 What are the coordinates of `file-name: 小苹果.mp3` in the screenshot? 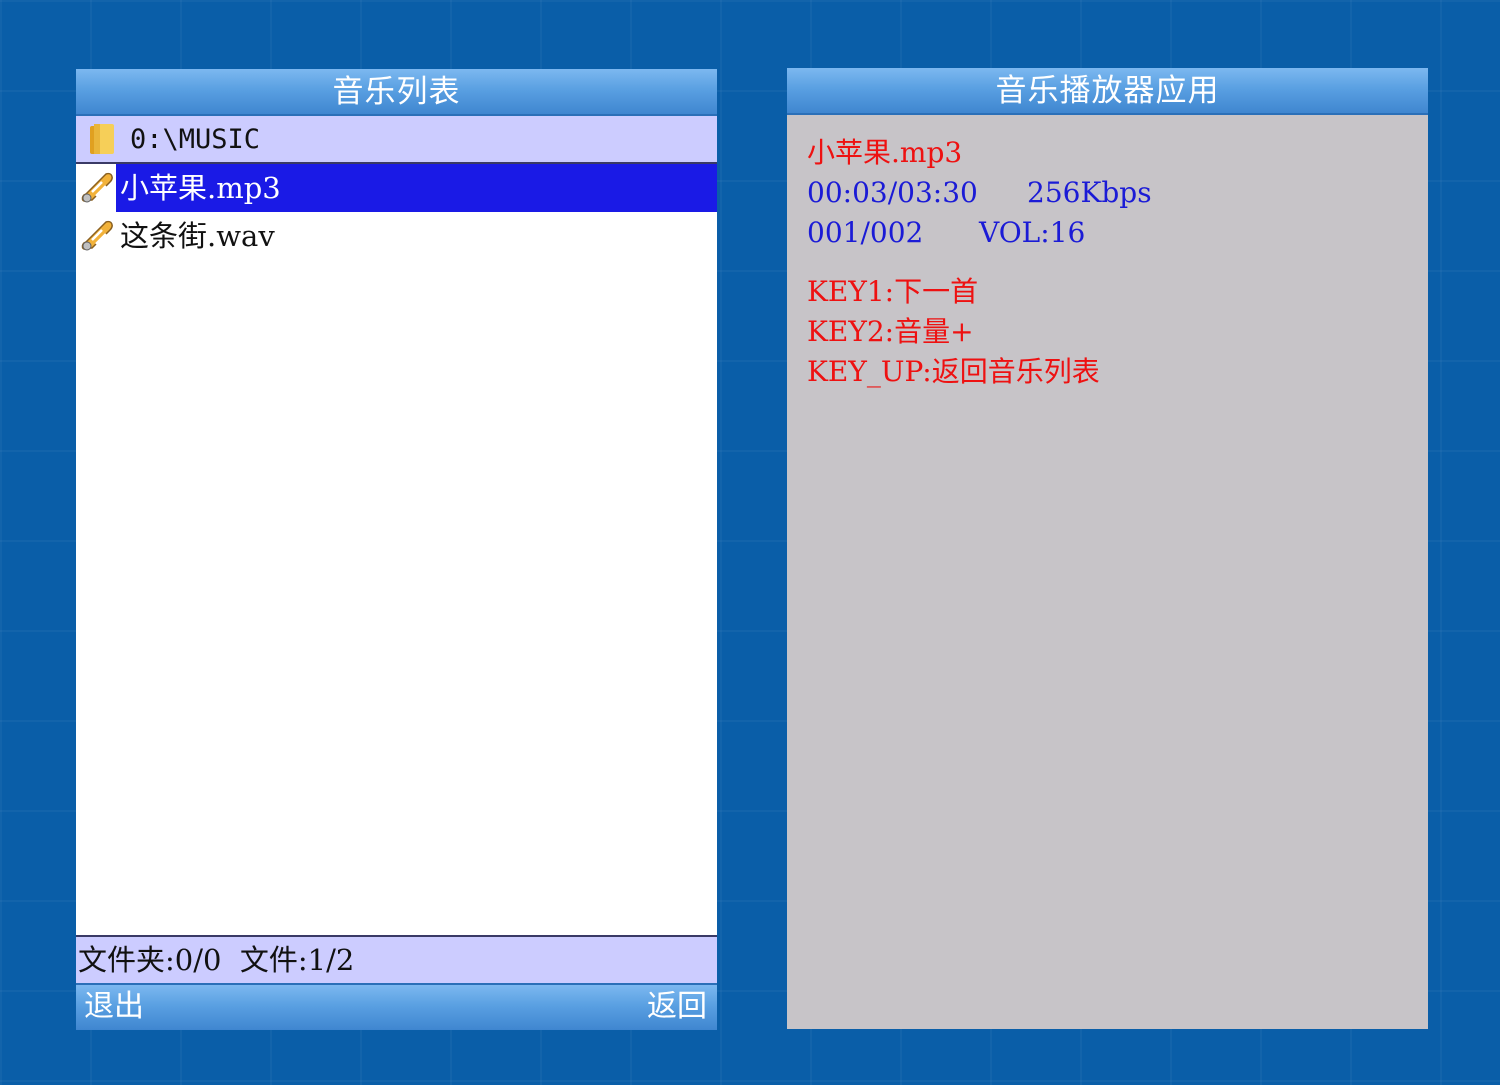 It's located at (416, 188).